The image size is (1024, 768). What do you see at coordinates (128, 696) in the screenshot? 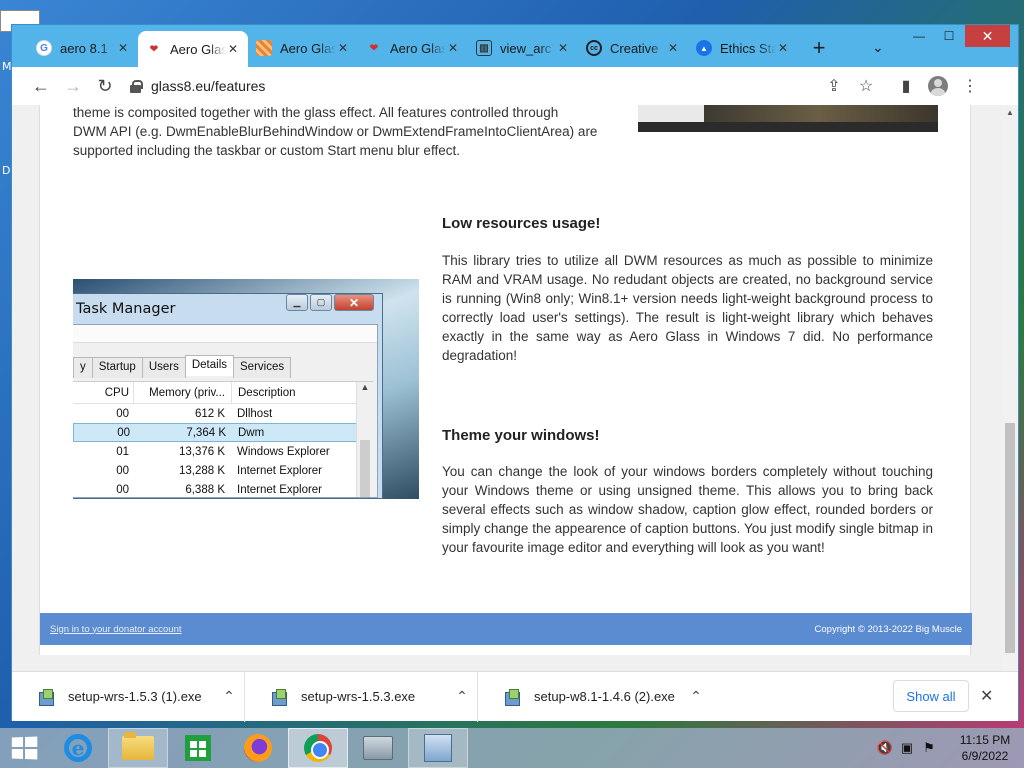
I see `download-item: setup-wrs-1.5.3 (1).exe ⌃` at bounding box center [128, 696].